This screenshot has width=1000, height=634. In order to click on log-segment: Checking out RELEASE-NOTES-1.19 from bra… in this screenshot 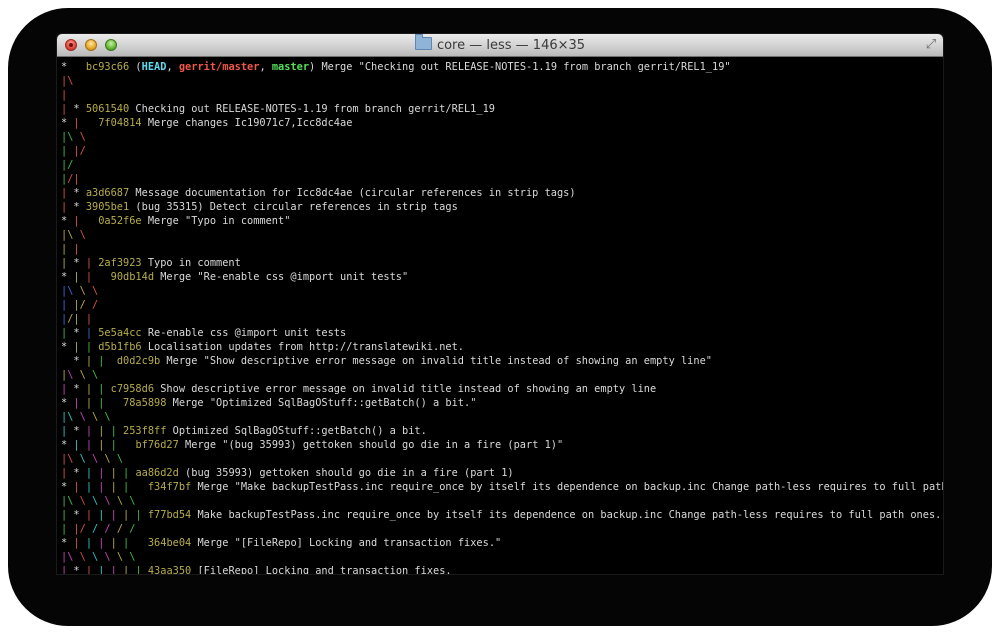, I will do `click(312, 109)`.